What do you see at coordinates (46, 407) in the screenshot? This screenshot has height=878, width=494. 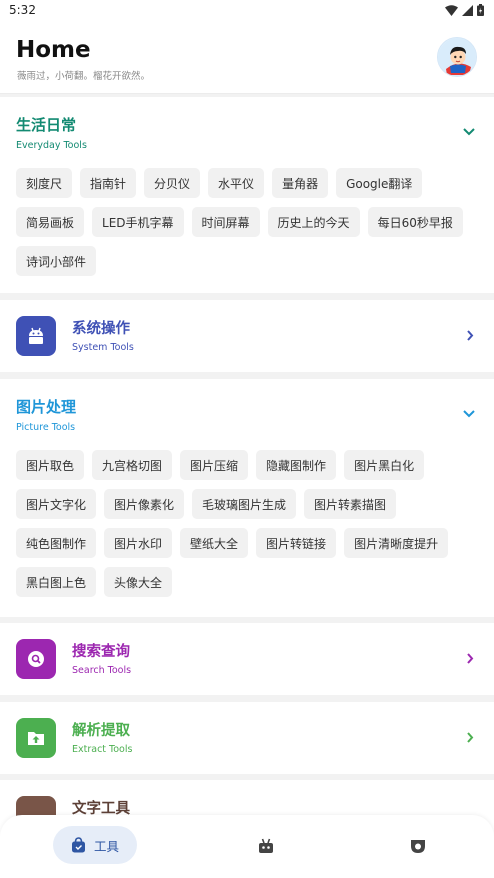 I see `section-picture-title: 图片处理` at bounding box center [46, 407].